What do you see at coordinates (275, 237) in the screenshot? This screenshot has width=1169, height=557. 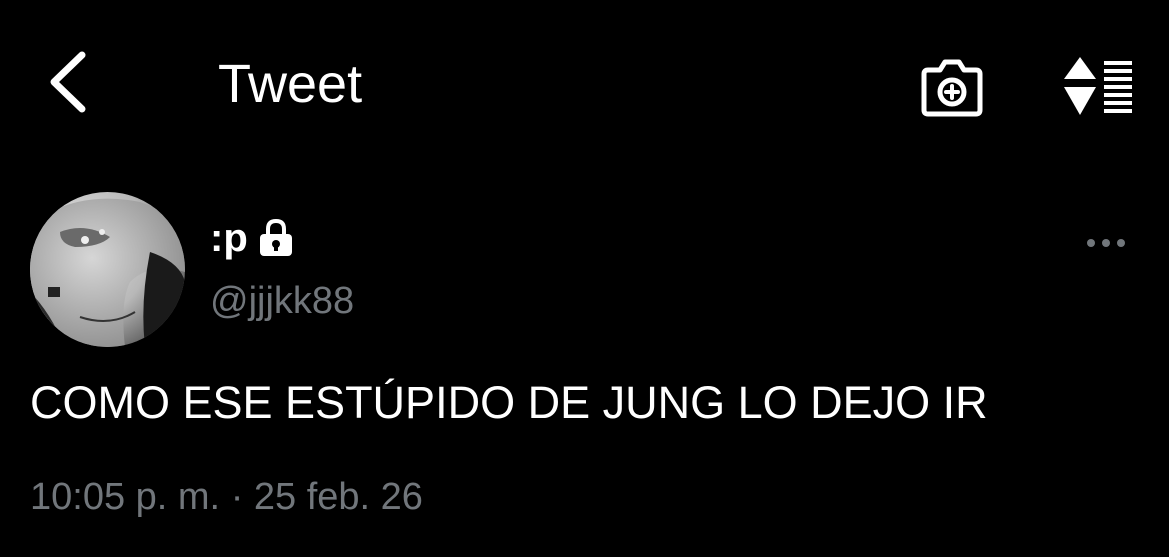 I see `lock-icon` at bounding box center [275, 237].